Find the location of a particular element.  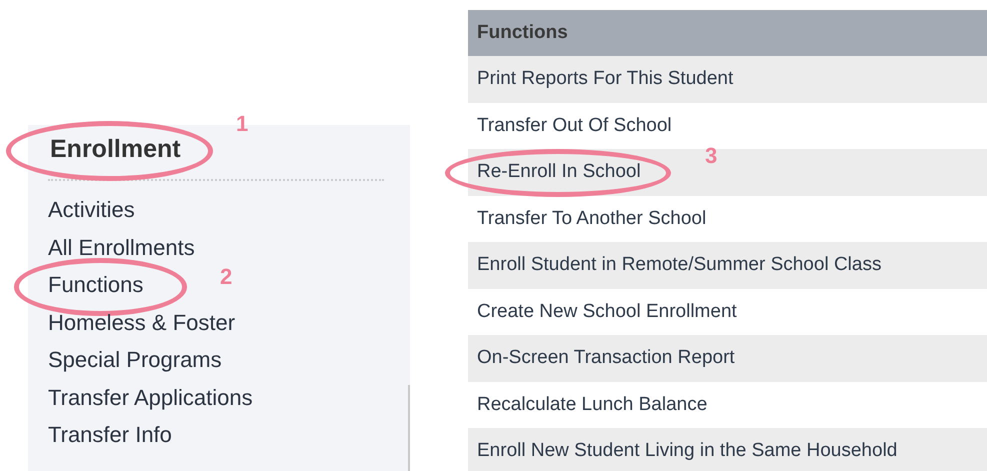

sidebar-item: All Enrollments is located at coordinates (121, 247).